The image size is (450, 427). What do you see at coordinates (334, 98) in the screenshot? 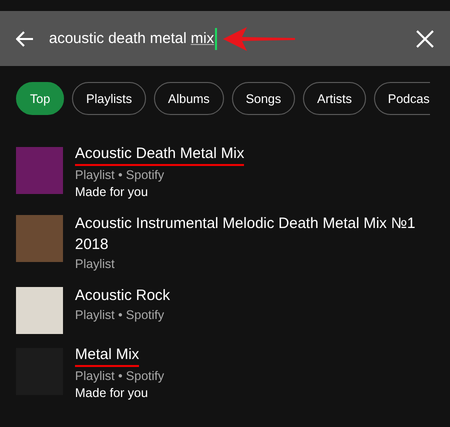
I see `filter-chip: Artists` at bounding box center [334, 98].